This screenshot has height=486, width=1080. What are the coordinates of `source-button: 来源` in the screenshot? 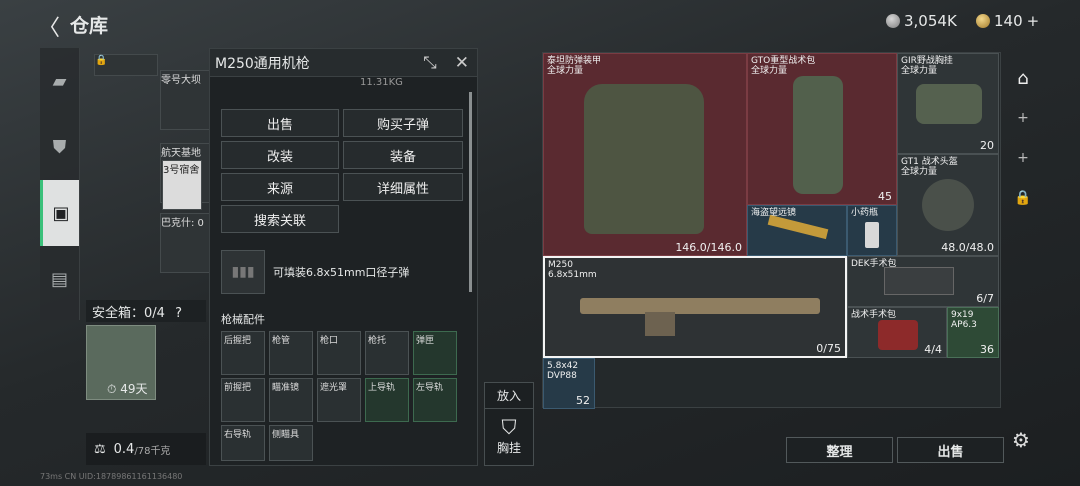 It's located at (280, 187).